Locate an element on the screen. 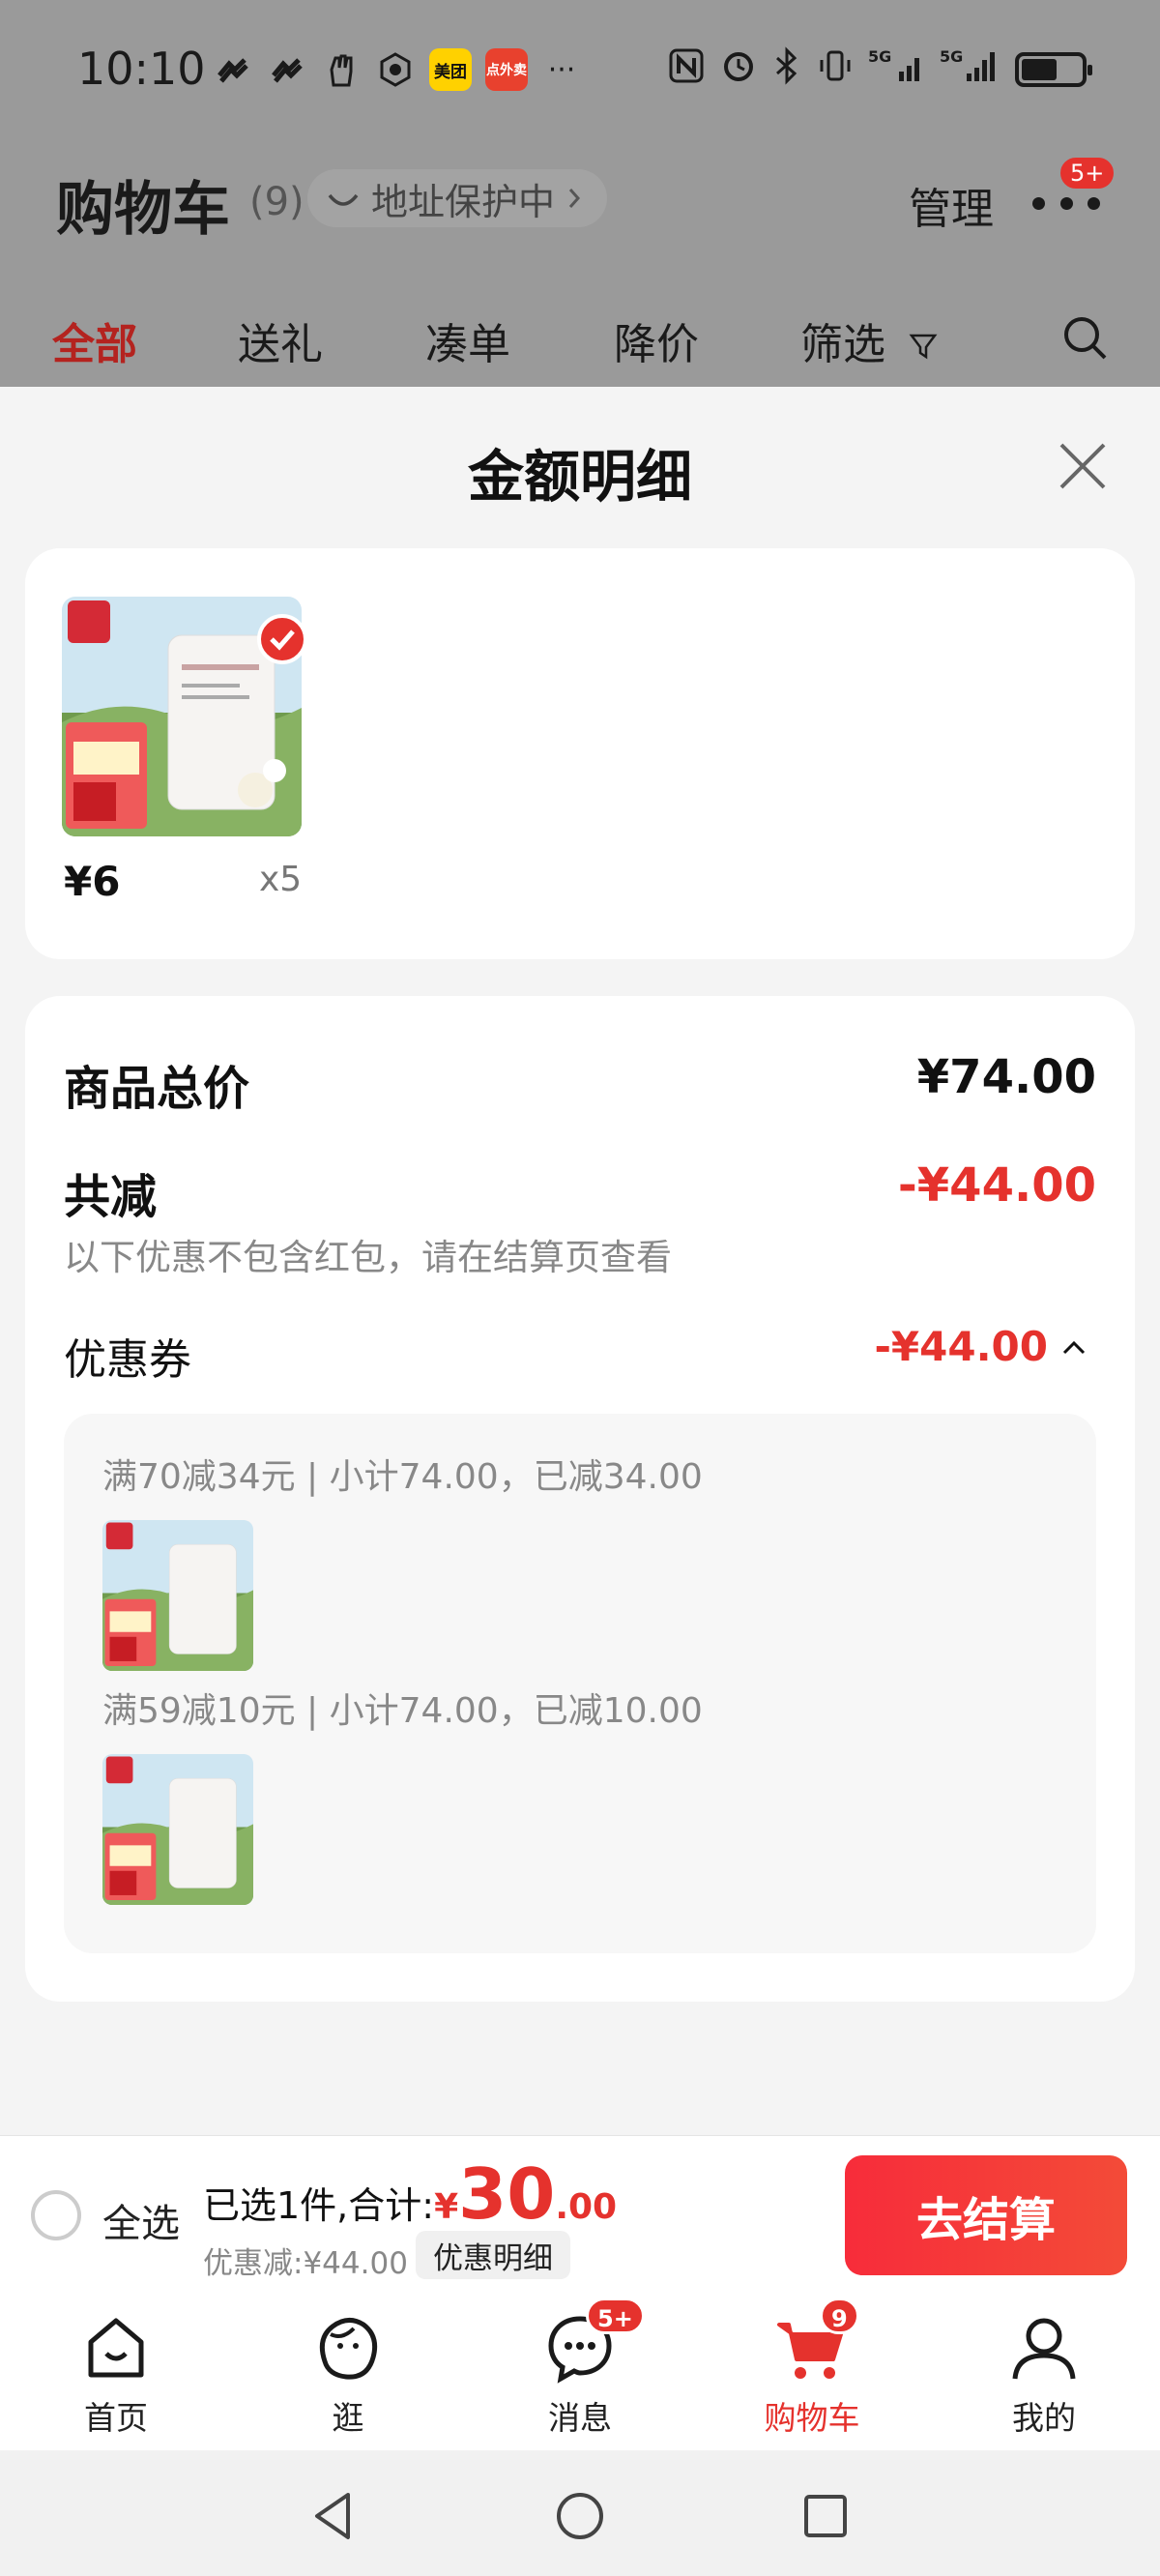  nfc-icon is located at coordinates (686, 69).